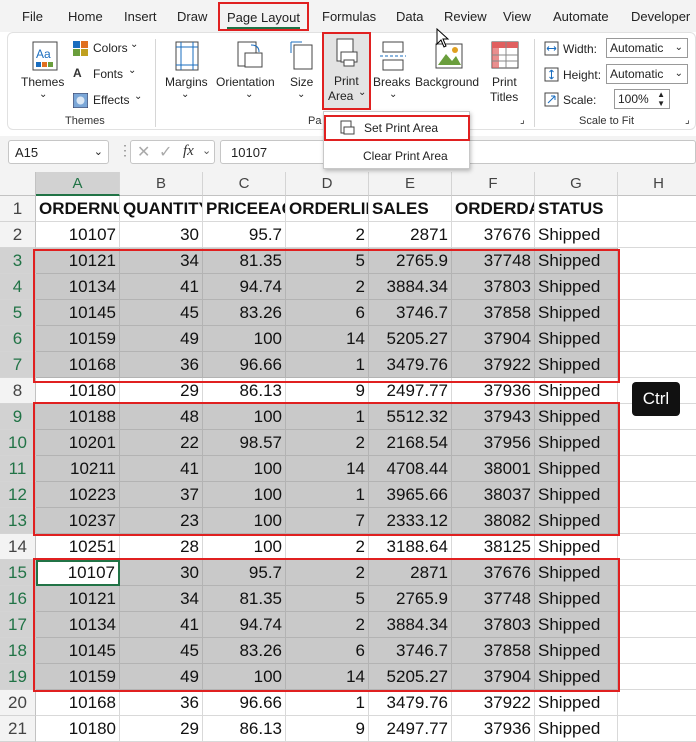 This screenshot has width=696, height=742. What do you see at coordinates (576, 599) in the screenshot?
I see `cell-g16: Shipped` at bounding box center [576, 599].